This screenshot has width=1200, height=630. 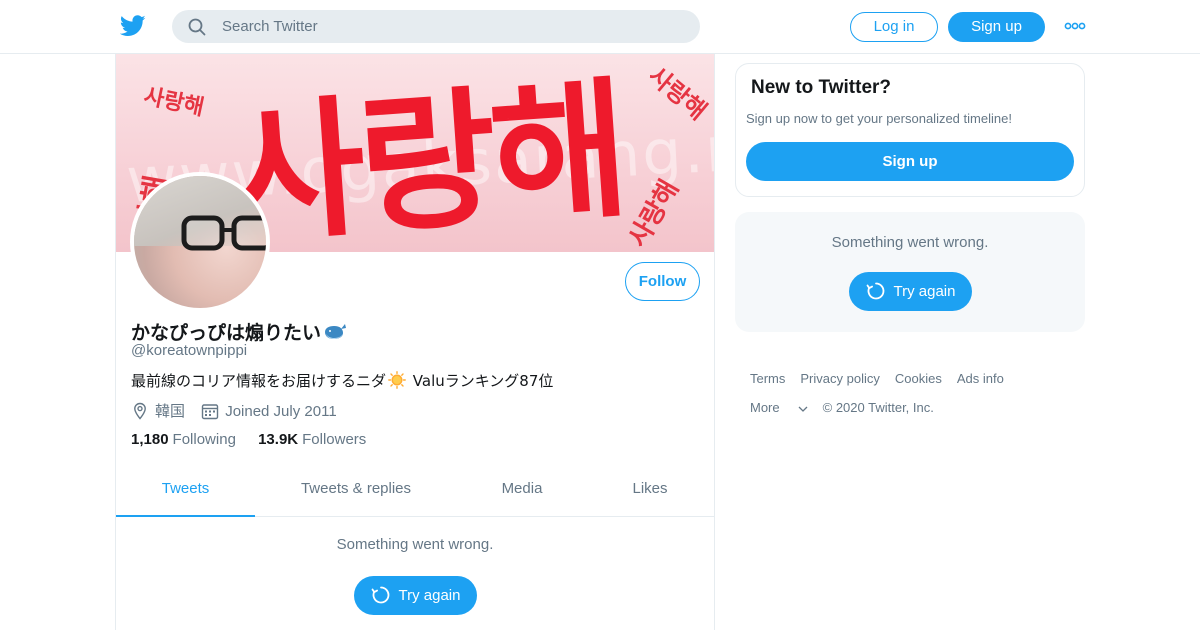 I want to click on calendar-icon, so click(x=210, y=412).